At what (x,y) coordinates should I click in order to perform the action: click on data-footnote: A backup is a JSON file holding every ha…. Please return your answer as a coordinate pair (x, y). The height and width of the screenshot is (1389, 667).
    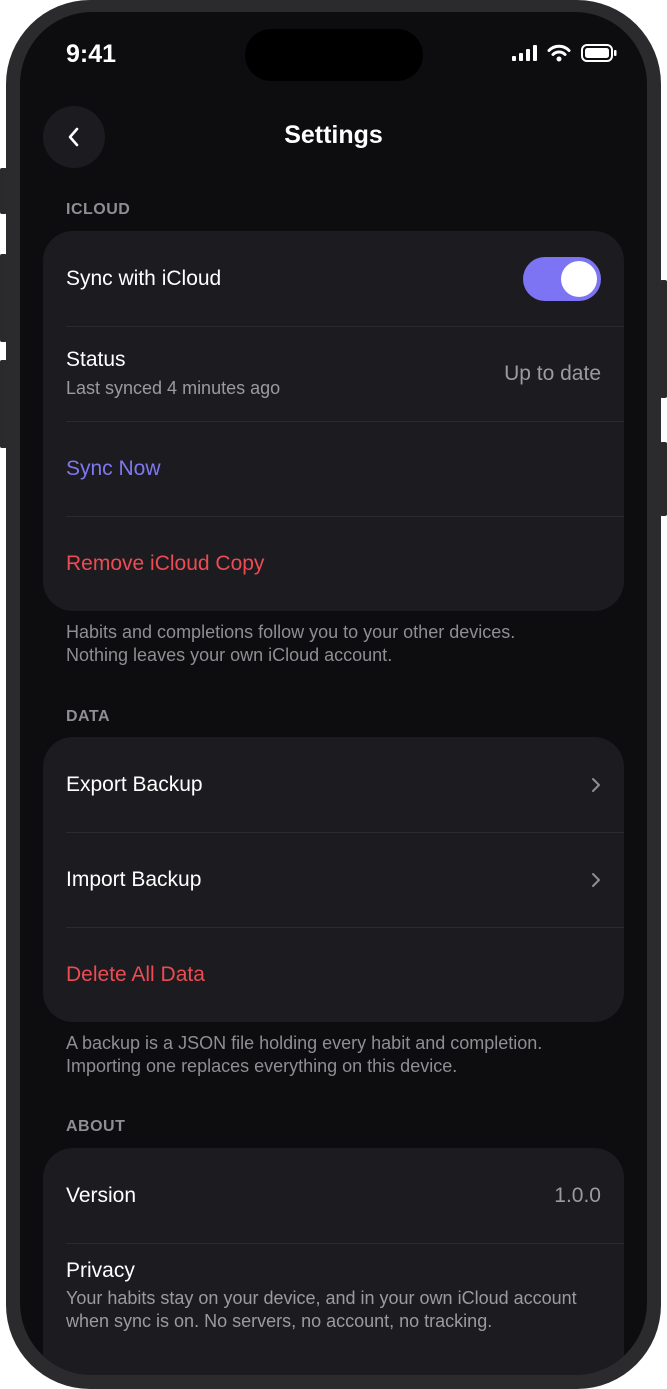
    Looking at the image, I should click on (336, 1055).